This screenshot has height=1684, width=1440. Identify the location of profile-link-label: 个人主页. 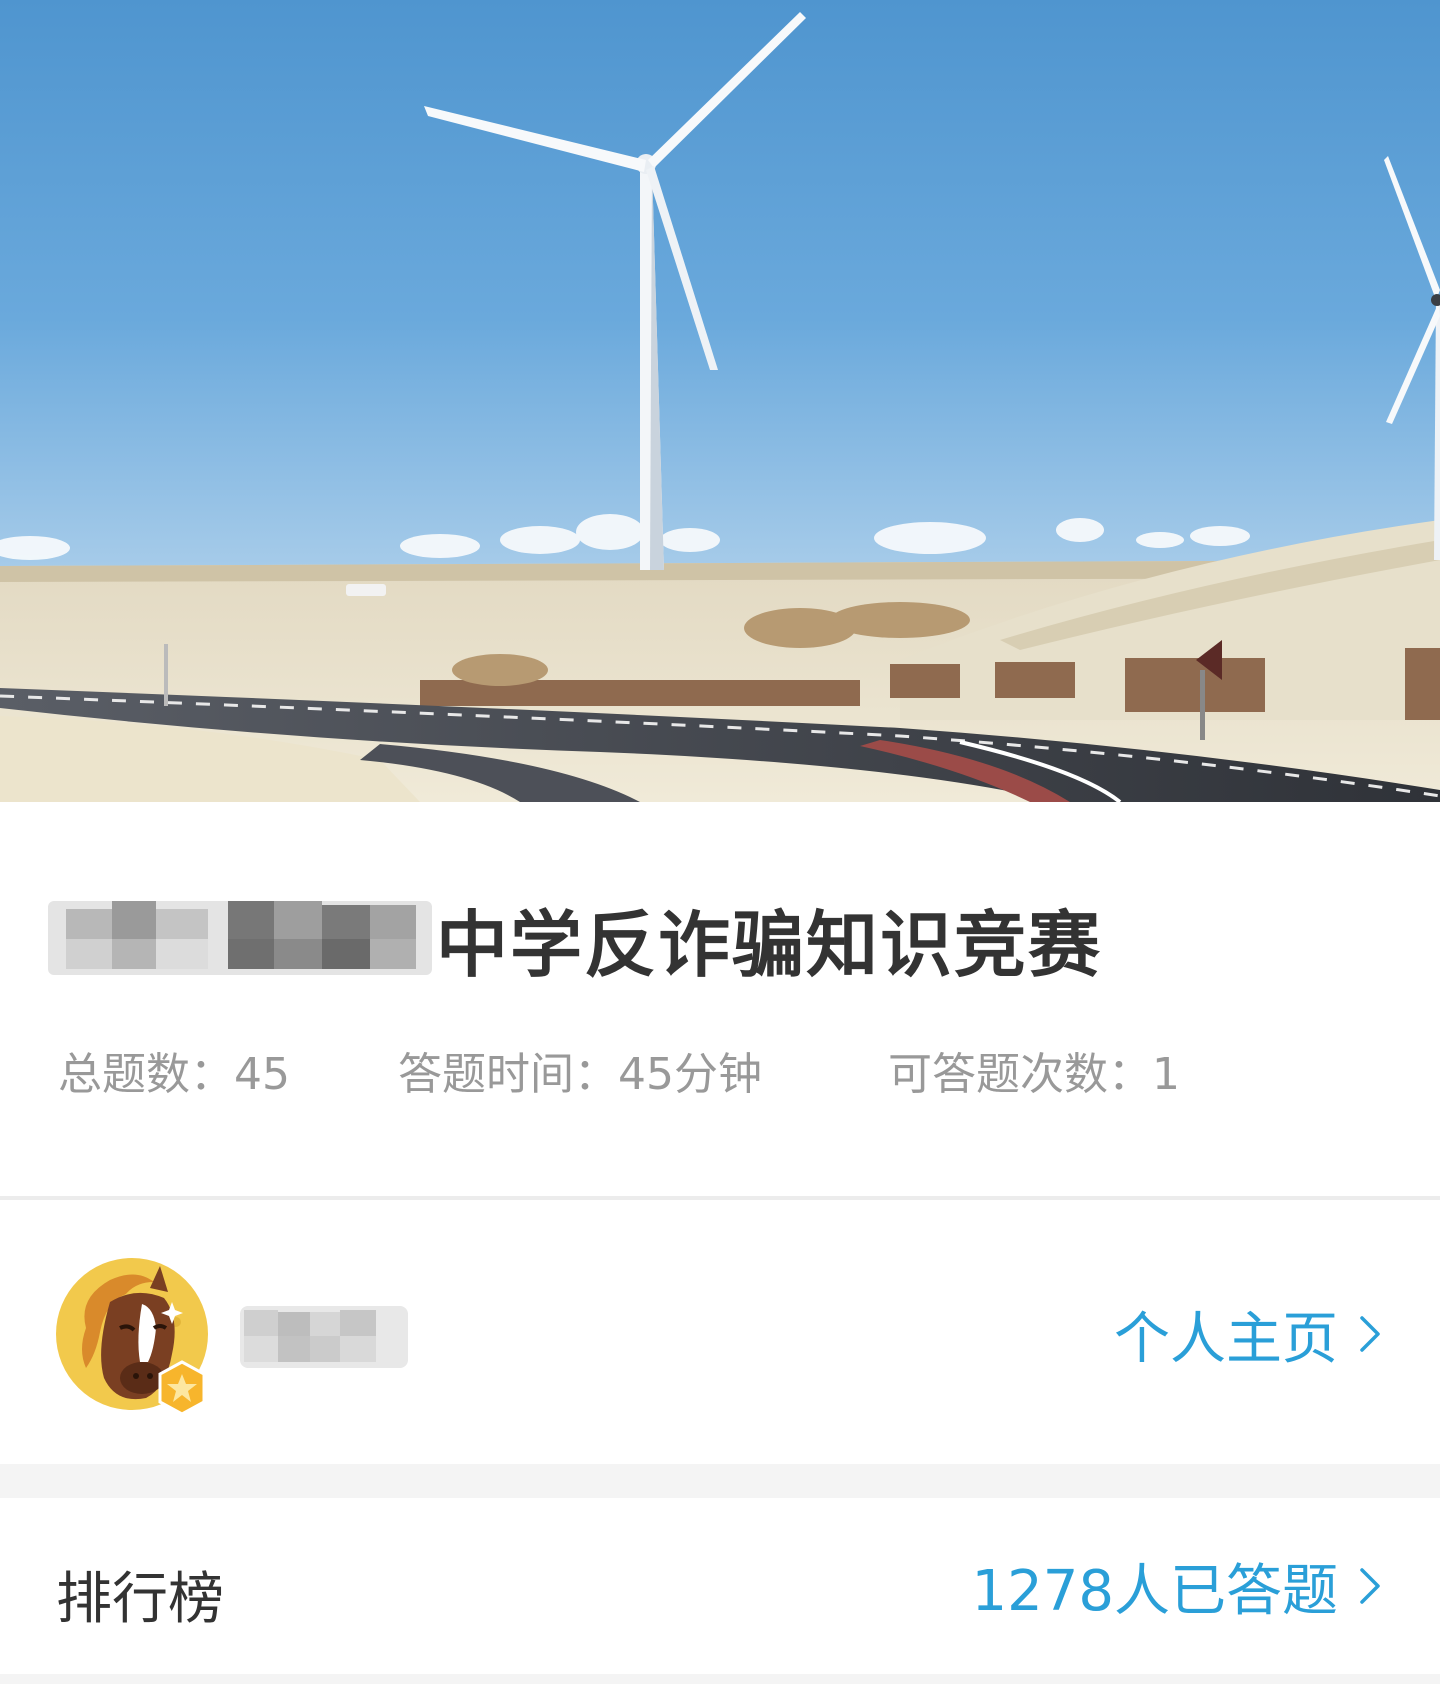
(1226, 1339).